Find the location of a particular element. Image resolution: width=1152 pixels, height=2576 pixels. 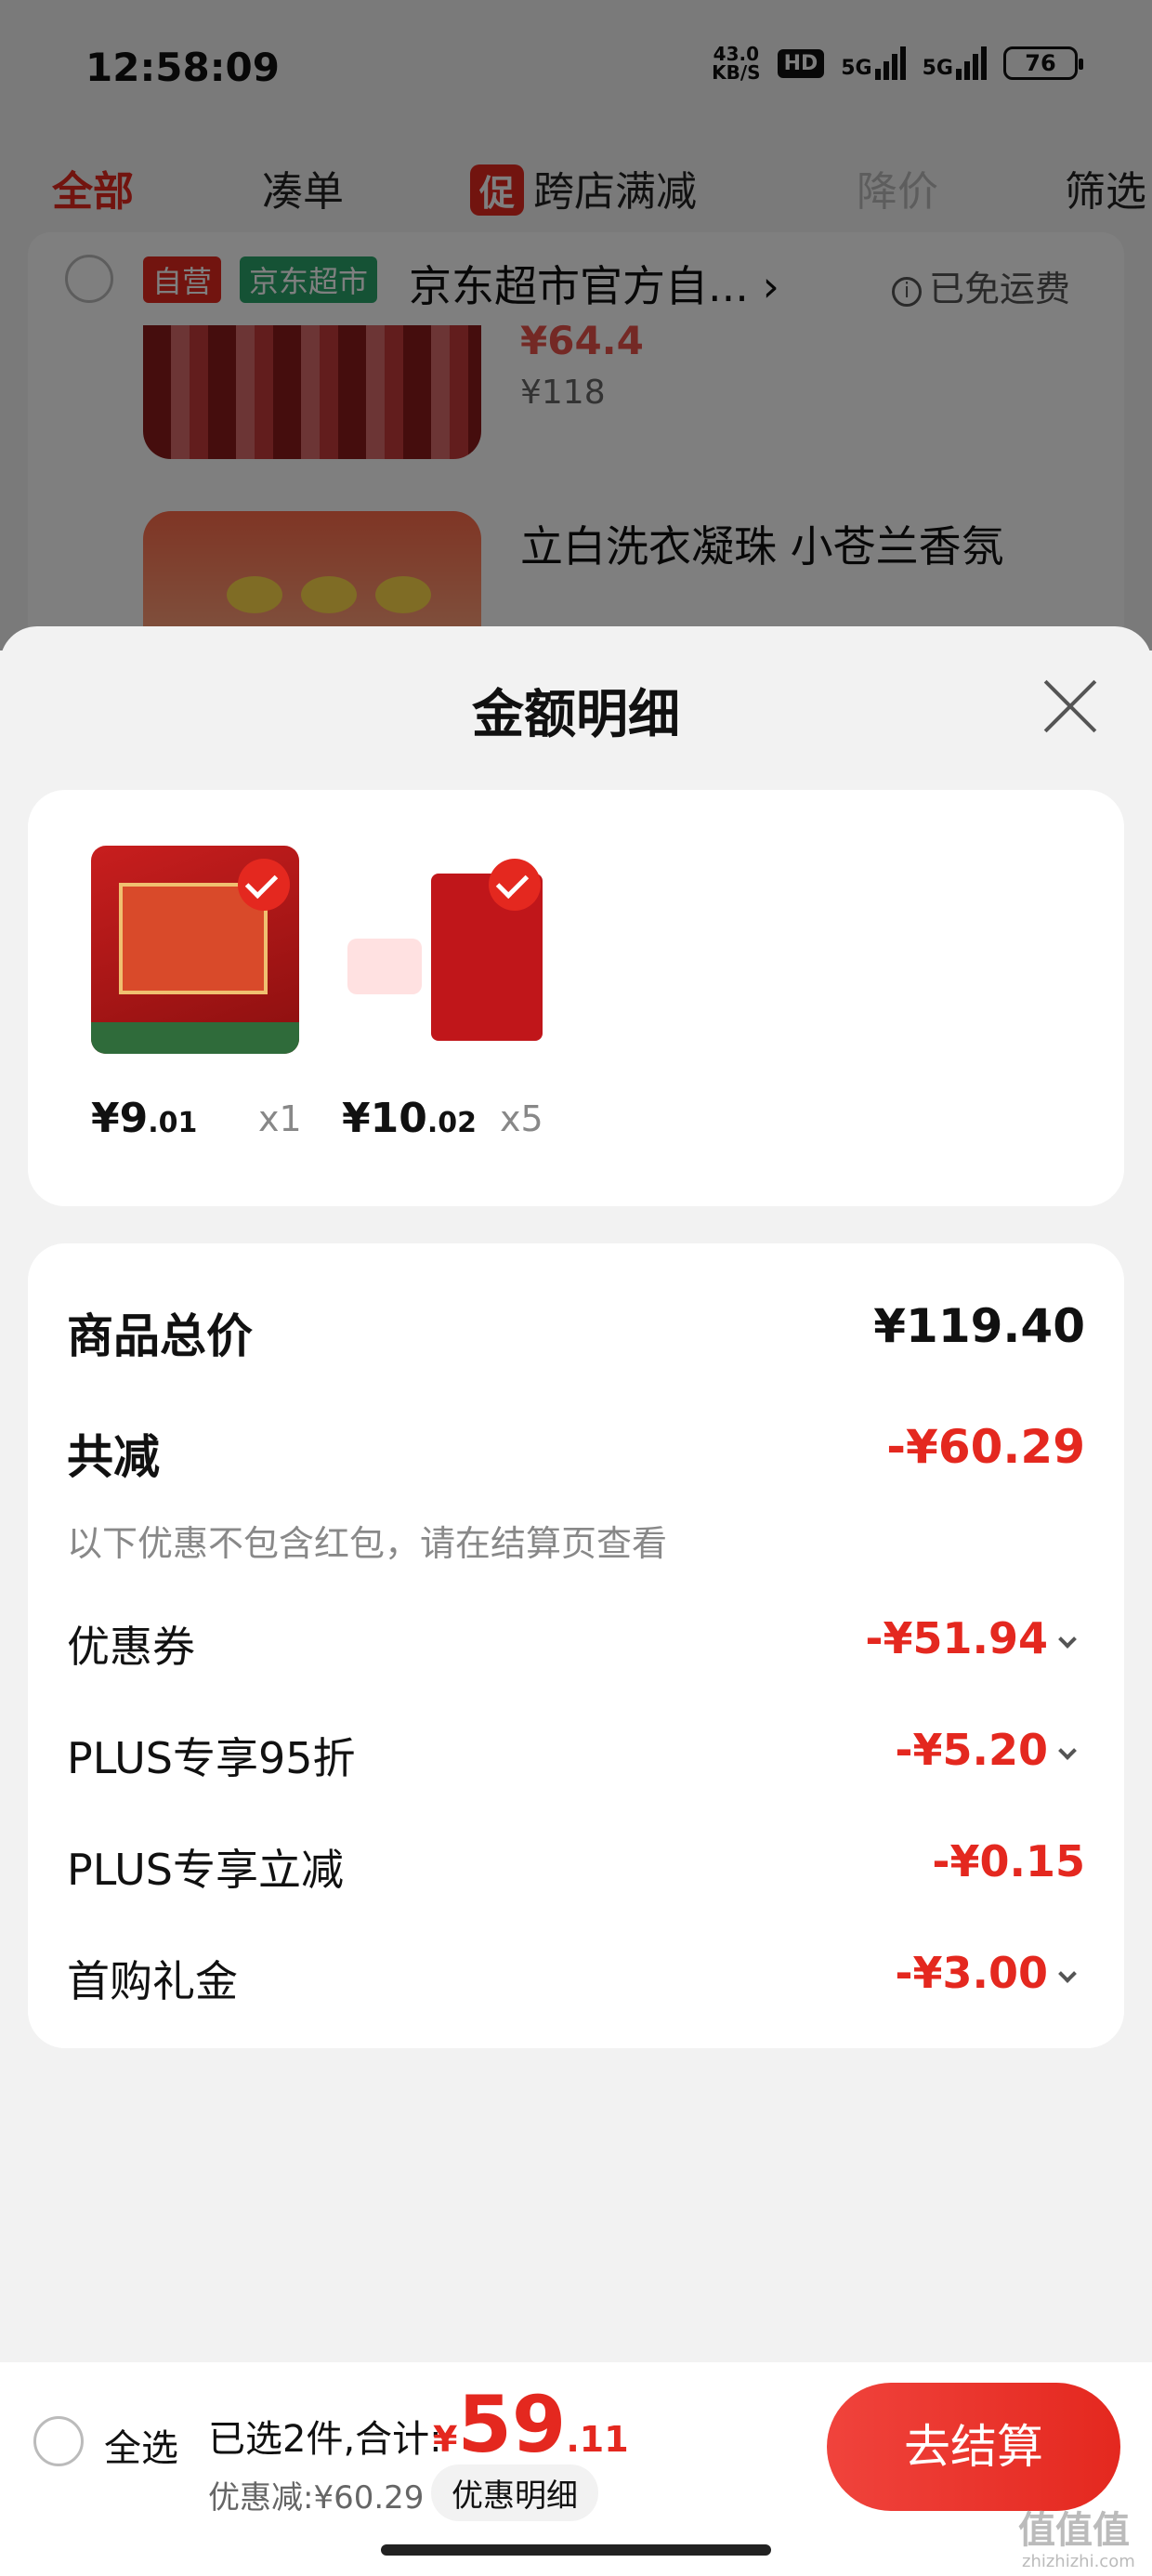

plus-instant-row: PLUS专享立减 -¥0.15 is located at coordinates (576, 1868).